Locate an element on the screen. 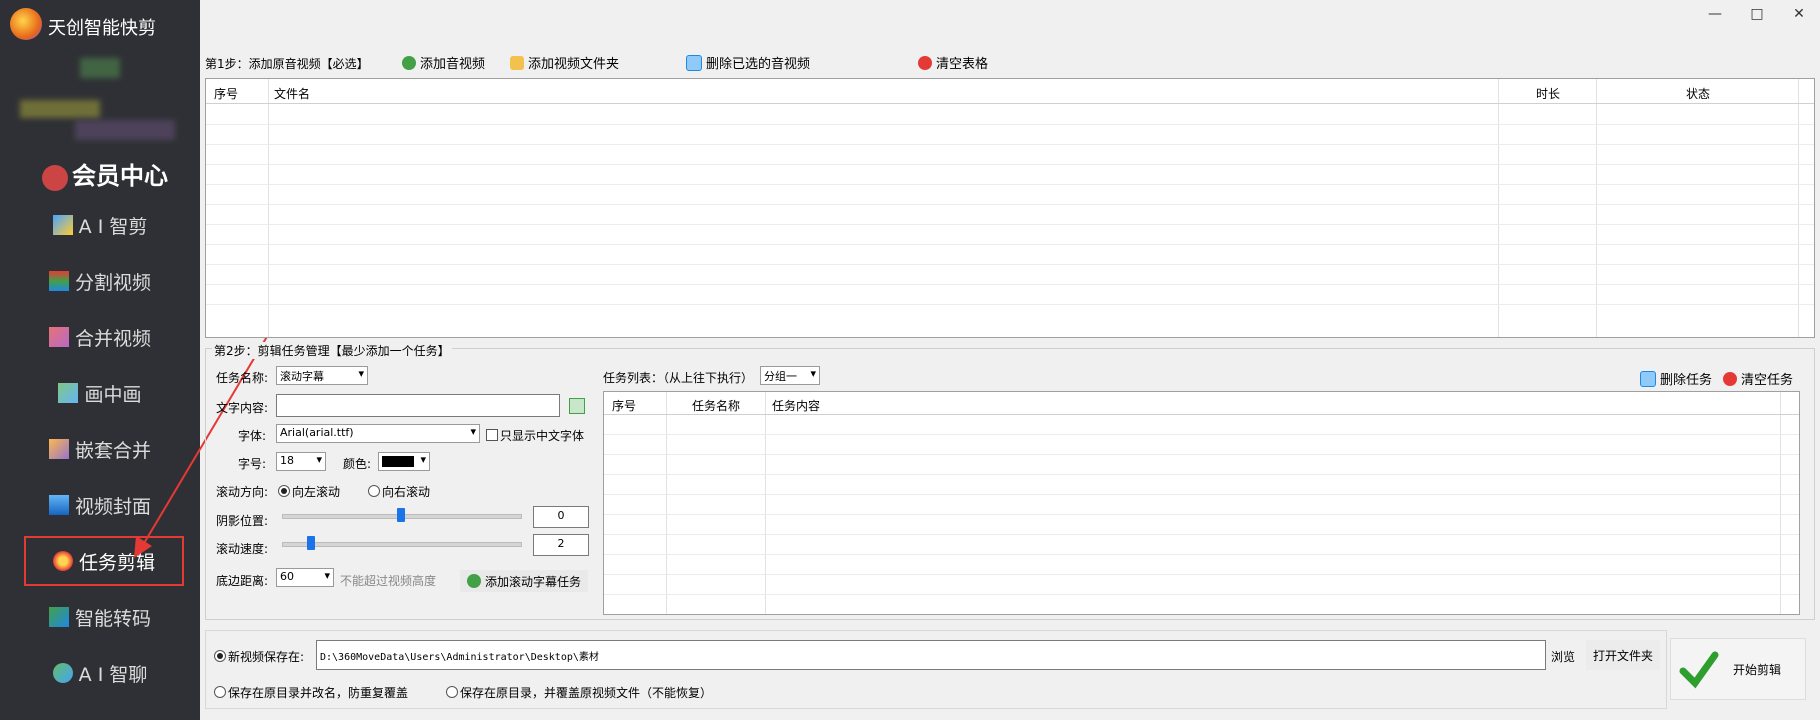 The height and width of the screenshot is (720, 1820). sidebar-item-label: 智能转码 is located at coordinates (112, 618).